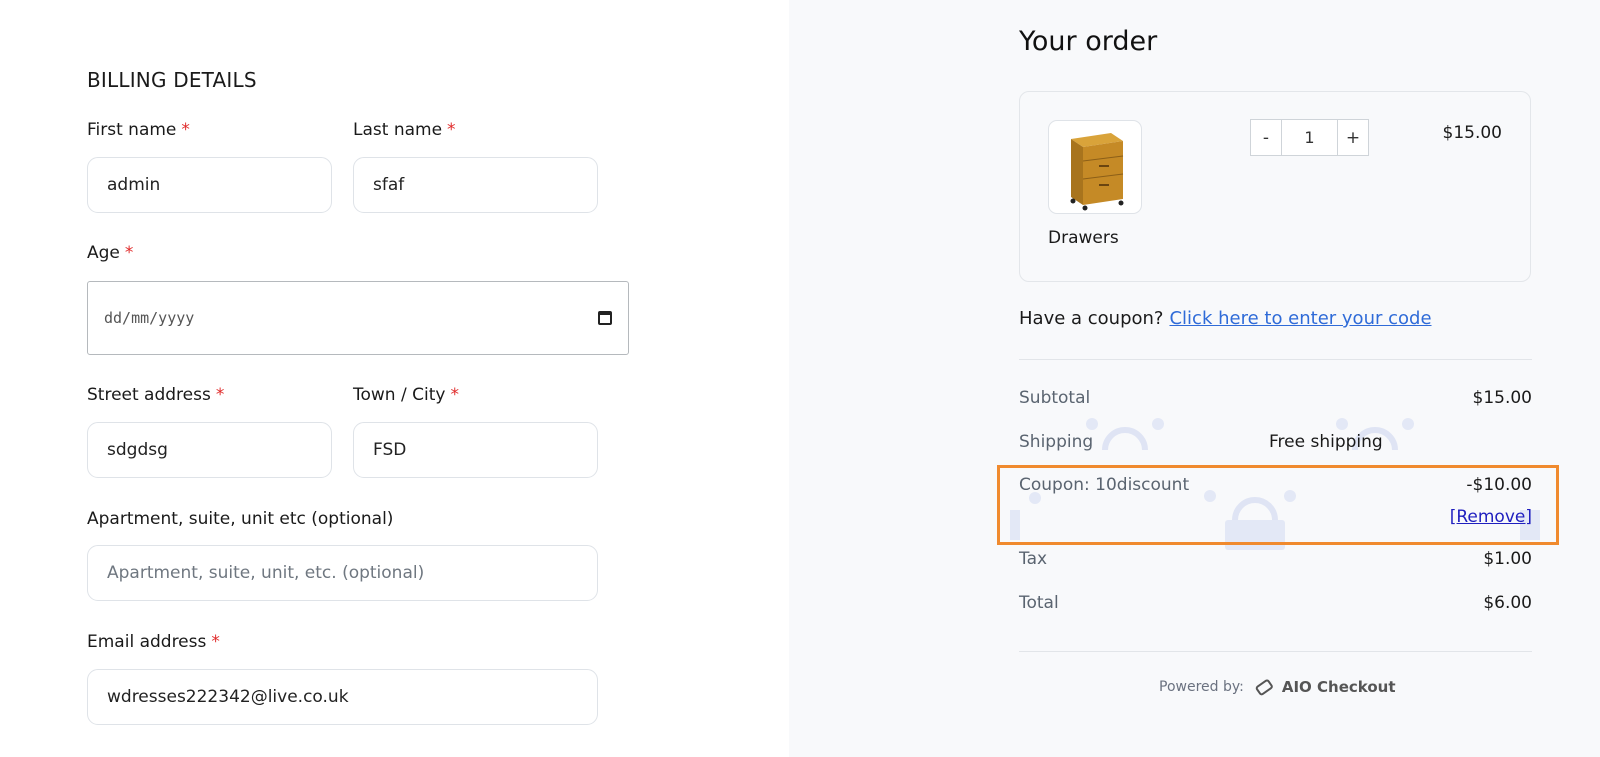 This screenshot has height=757, width=1600. I want to click on first-name-input: admin, so click(209, 185).